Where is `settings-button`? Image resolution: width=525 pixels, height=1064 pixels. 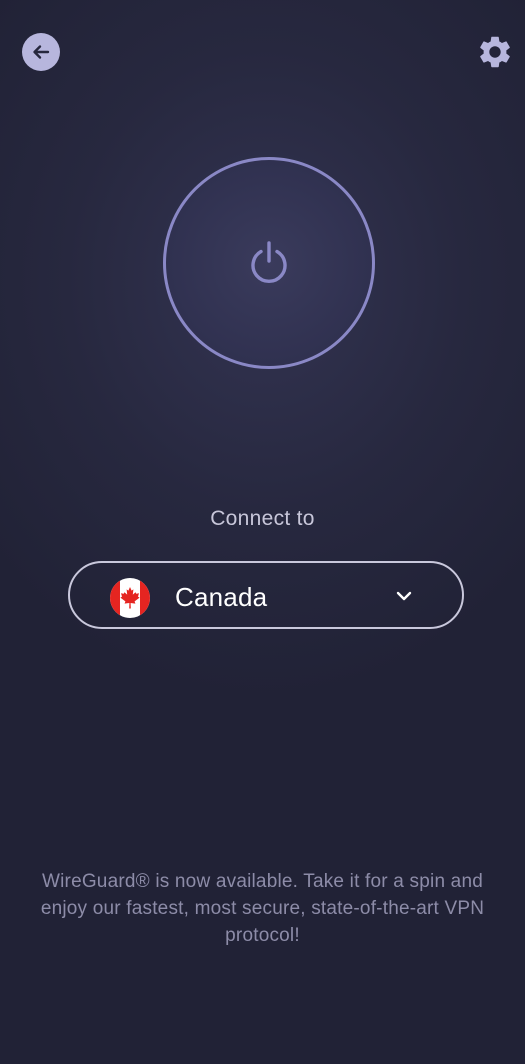 settings-button is located at coordinates (495, 52).